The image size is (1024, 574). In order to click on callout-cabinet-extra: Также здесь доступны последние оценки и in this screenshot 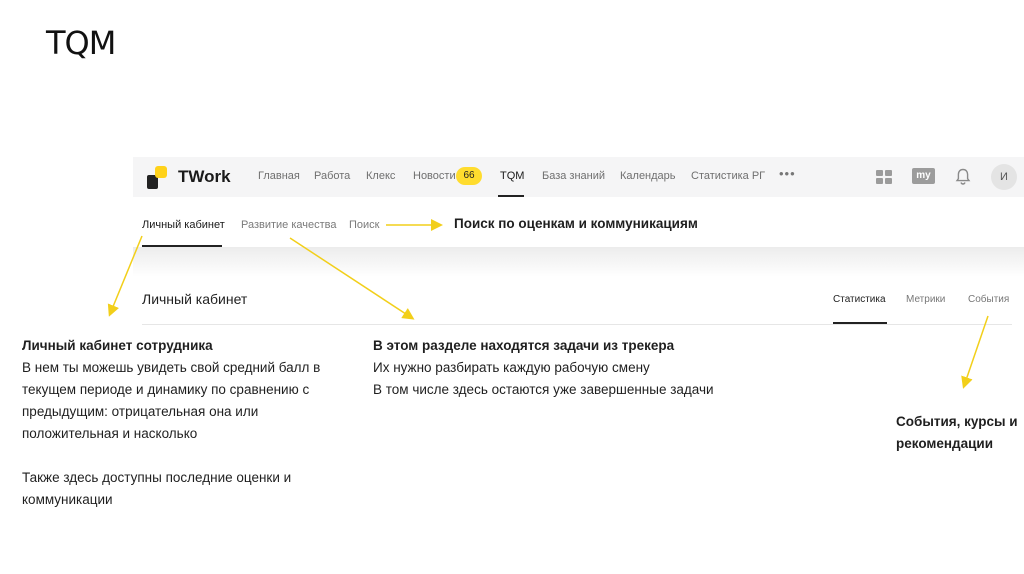, I will do `click(157, 477)`.